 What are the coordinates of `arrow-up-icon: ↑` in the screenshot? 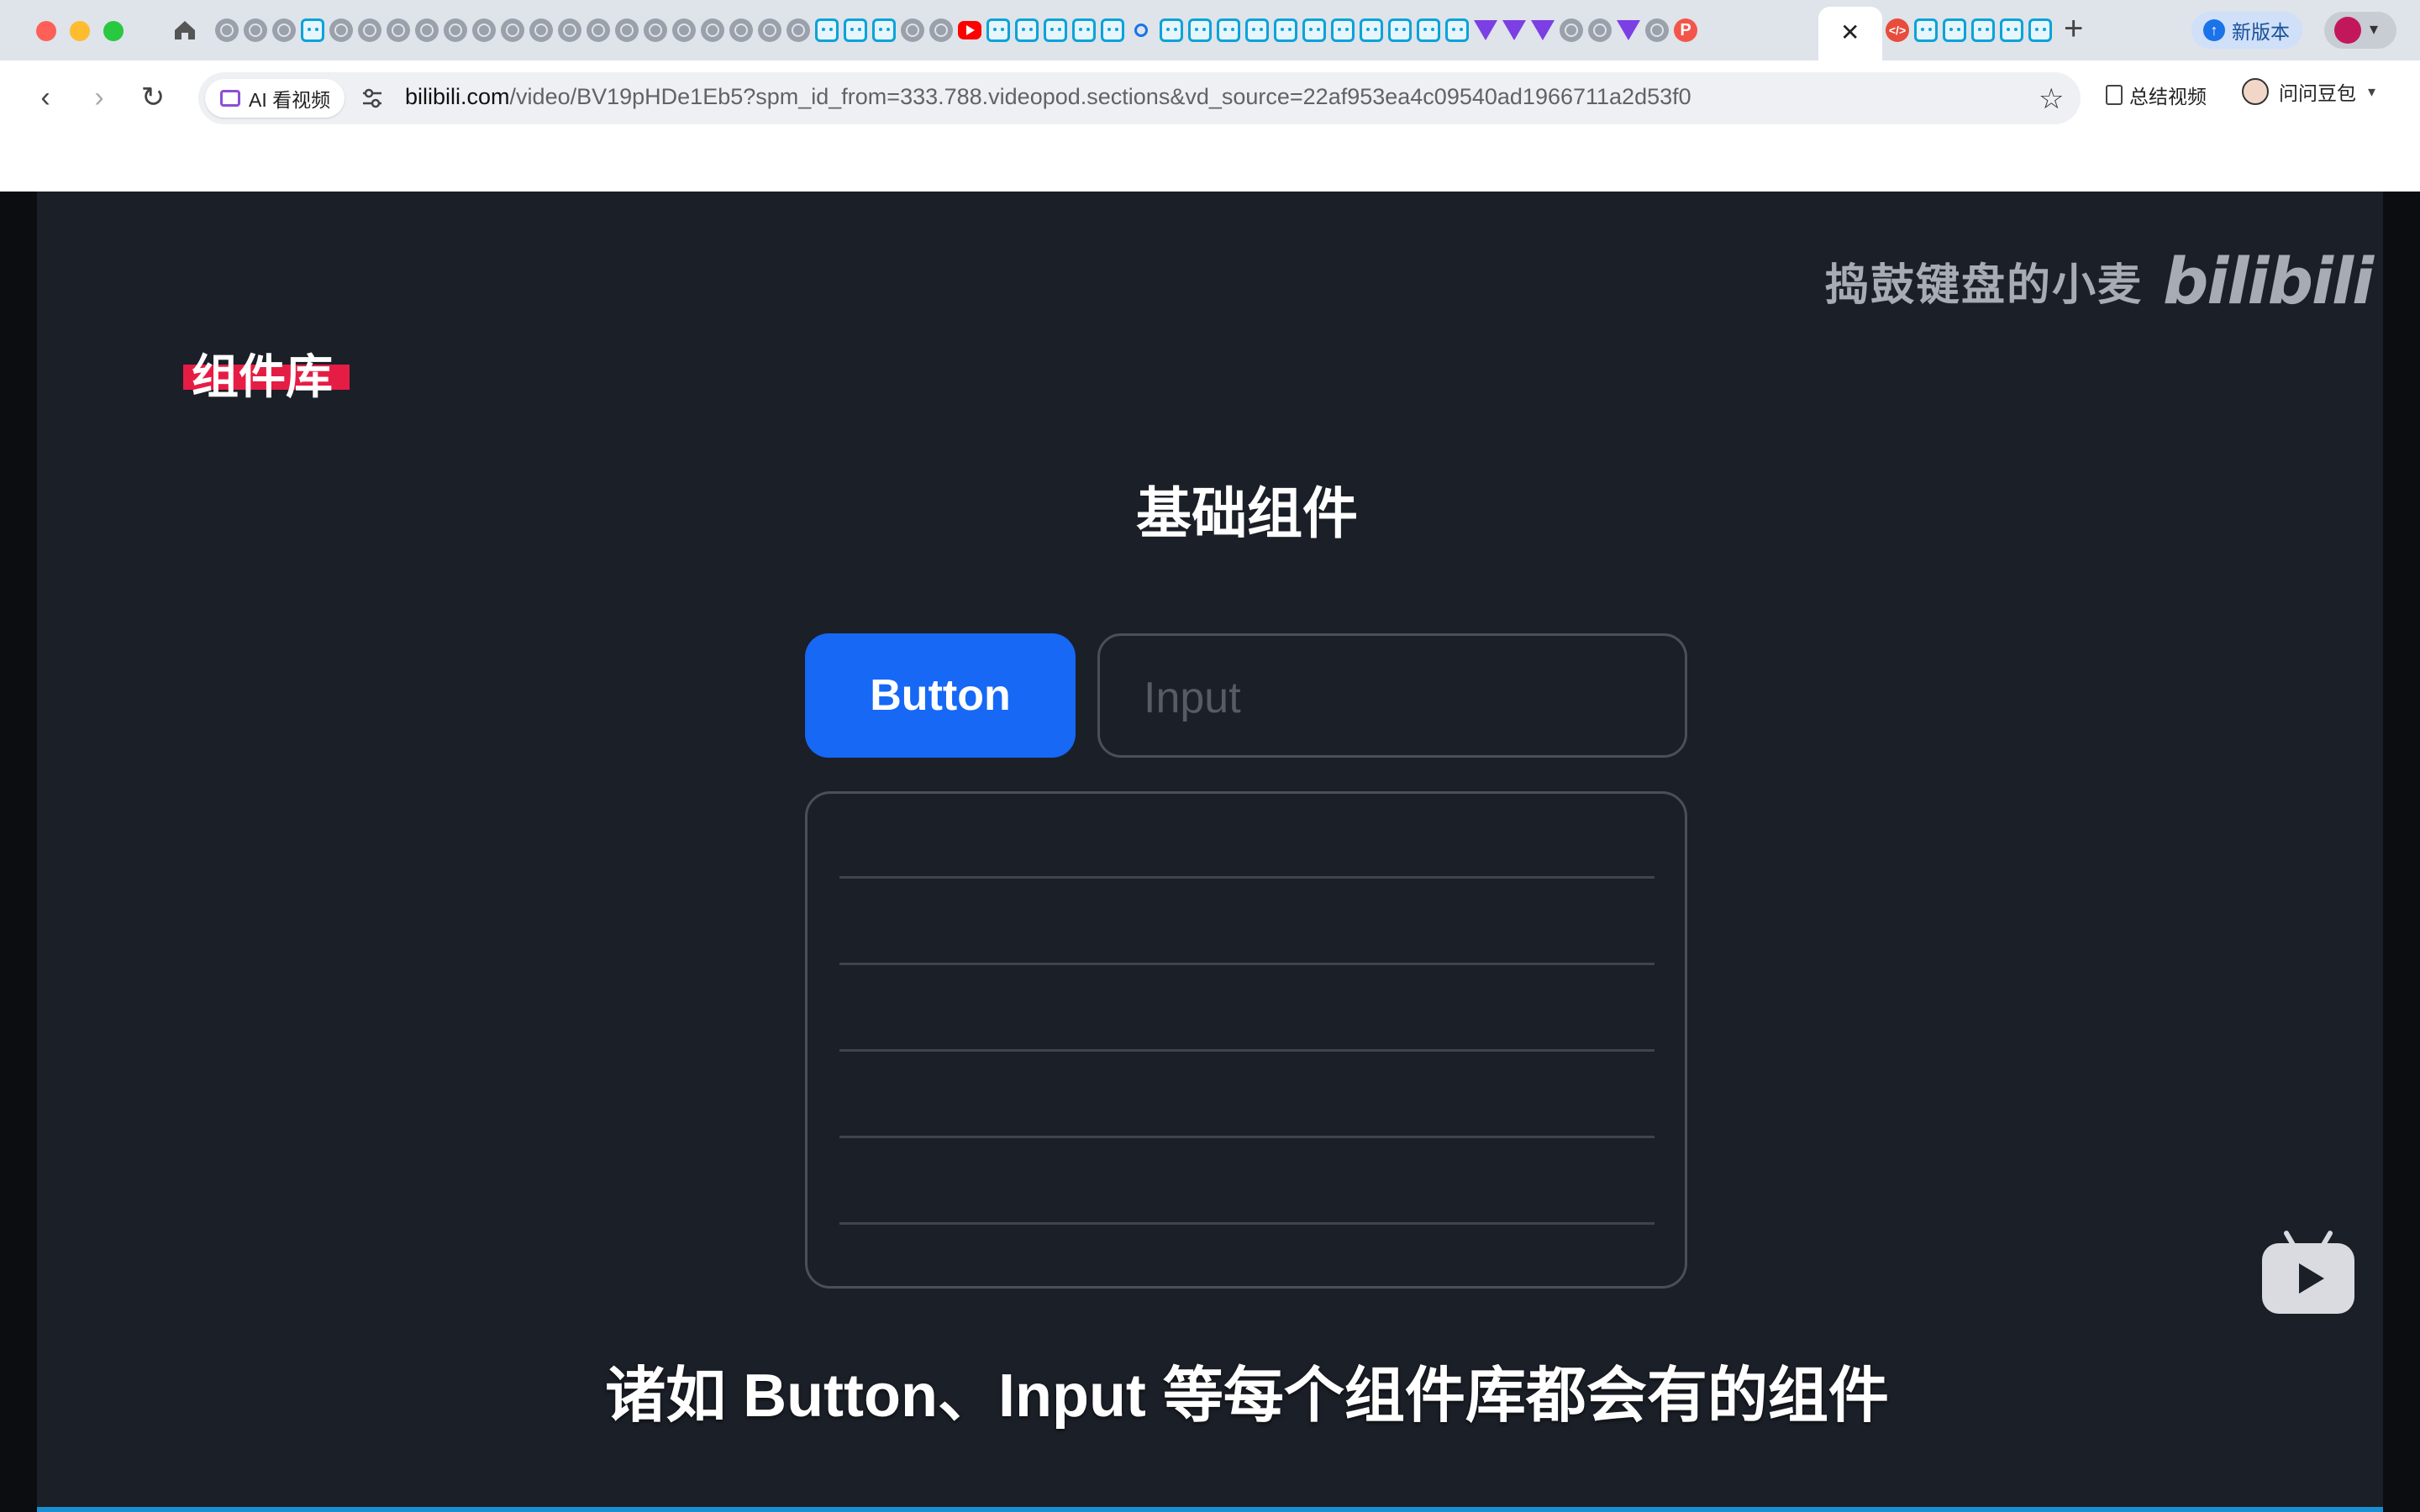 It's located at (2214, 30).